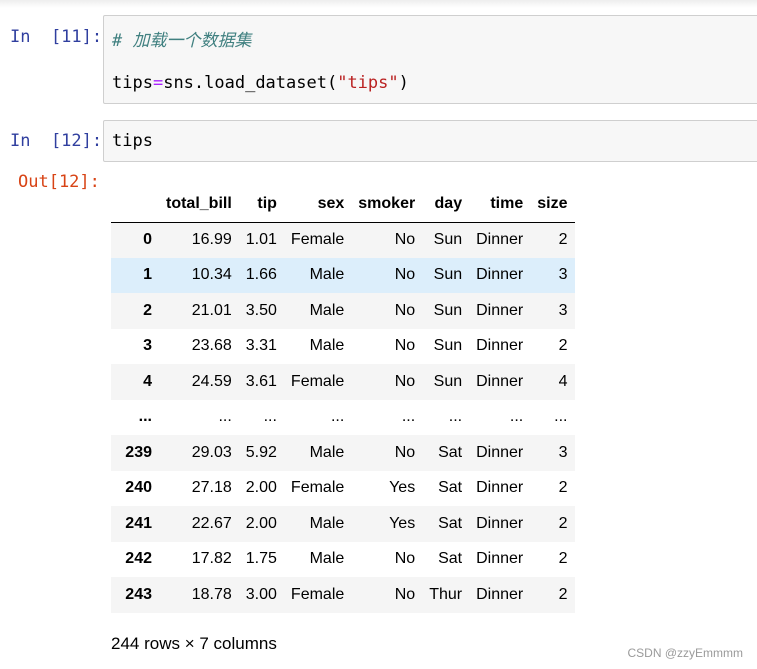 This screenshot has width=757, height=669. I want to click on row-index: 243, so click(138, 594).